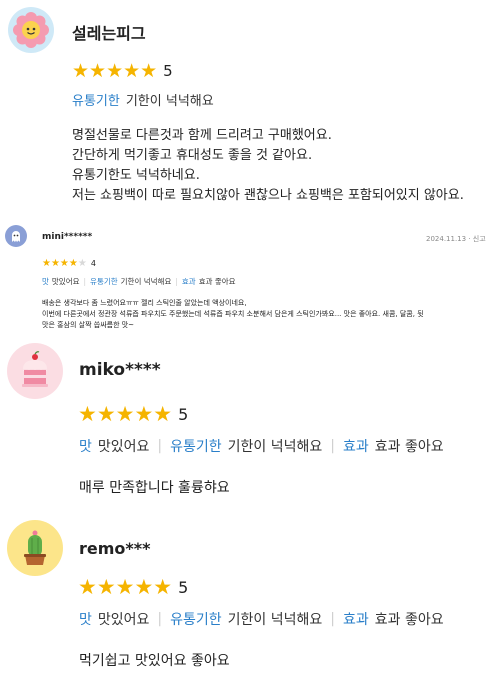 This screenshot has height=675, width=487. I want to click on cake-avatar-icon, so click(35, 371).